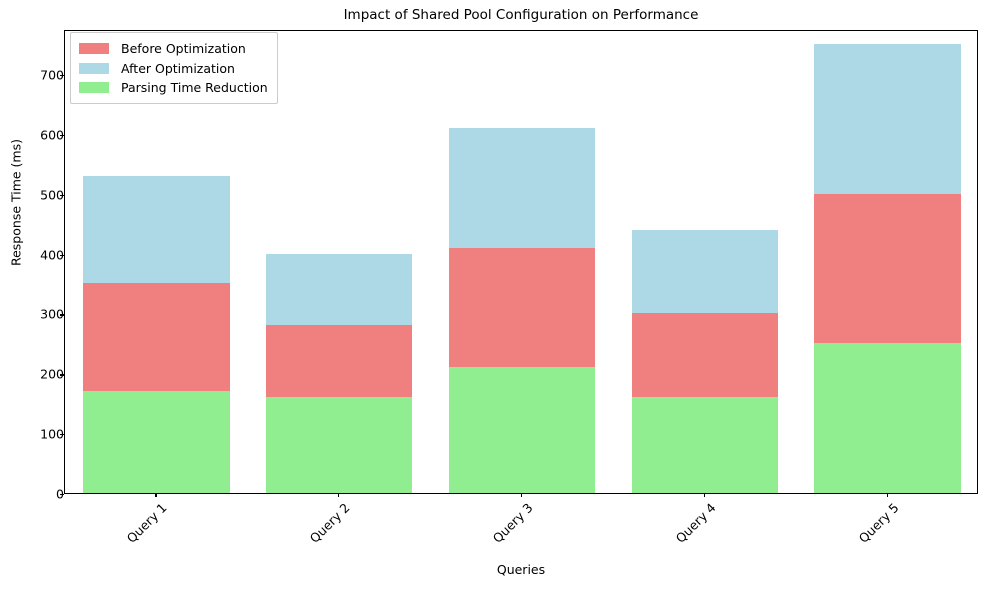  I want to click on legend-label: Before Optimization, so click(183, 49).